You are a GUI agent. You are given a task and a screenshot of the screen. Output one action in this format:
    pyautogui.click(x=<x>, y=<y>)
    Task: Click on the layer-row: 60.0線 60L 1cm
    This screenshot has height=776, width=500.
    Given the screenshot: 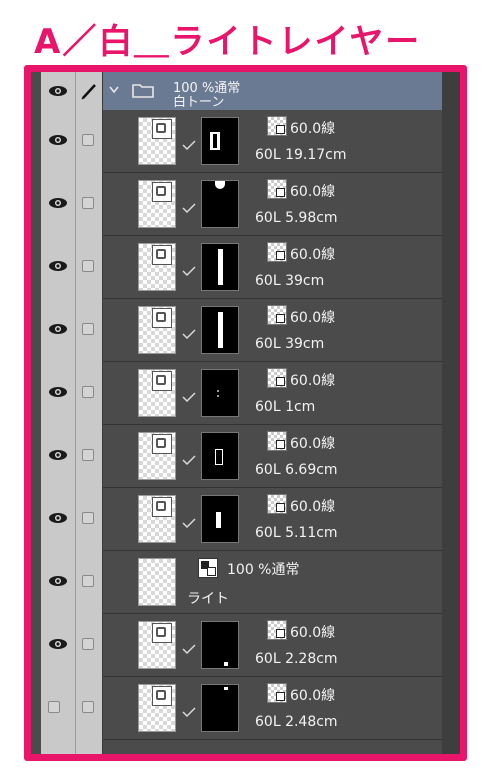 What is the action you would take?
    pyautogui.click(x=236, y=393)
    